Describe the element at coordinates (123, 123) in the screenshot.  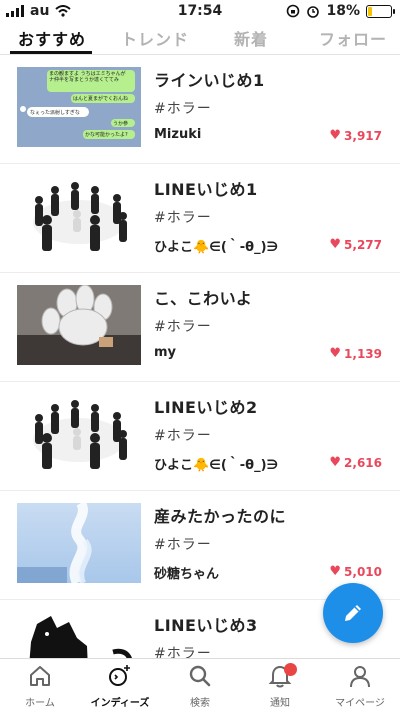
I see `chat-bubble-text: うか参` at that location.